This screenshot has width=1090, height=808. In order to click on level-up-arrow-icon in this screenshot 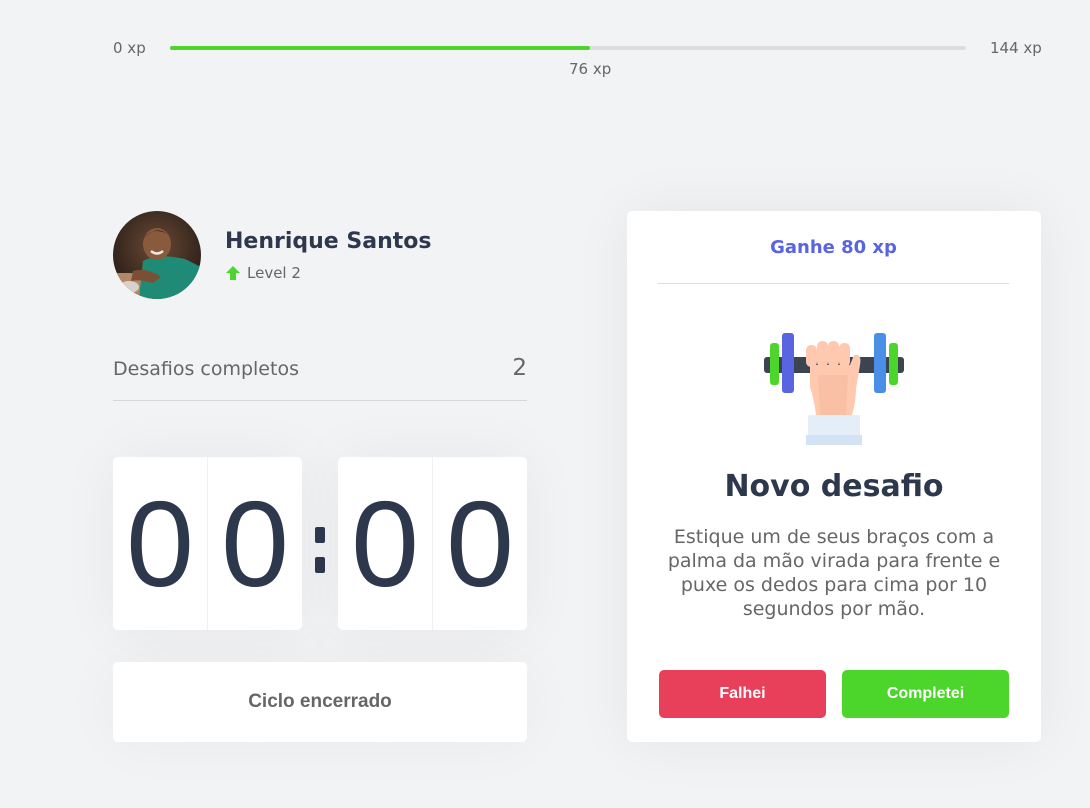, I will do `click(233, 273)`.